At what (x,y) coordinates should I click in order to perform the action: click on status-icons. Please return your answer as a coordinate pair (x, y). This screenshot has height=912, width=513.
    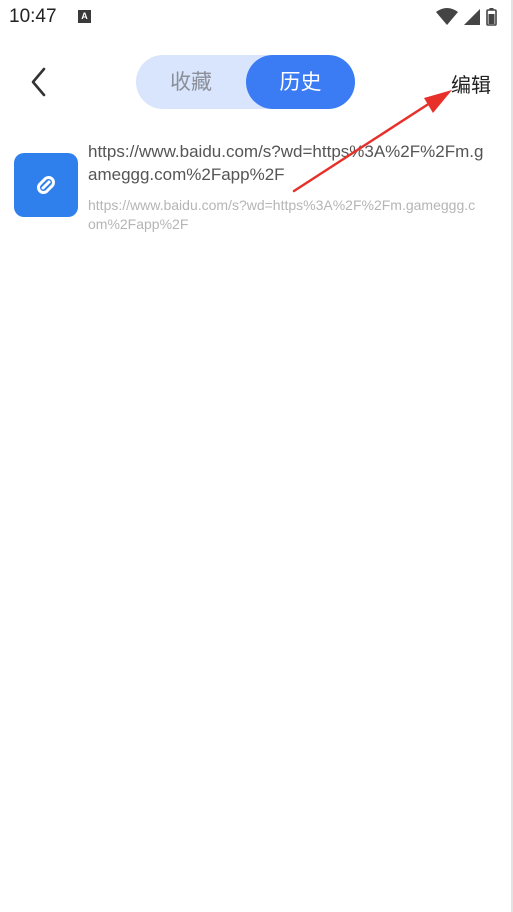
    Looking at the image, I should click on (468, 17).